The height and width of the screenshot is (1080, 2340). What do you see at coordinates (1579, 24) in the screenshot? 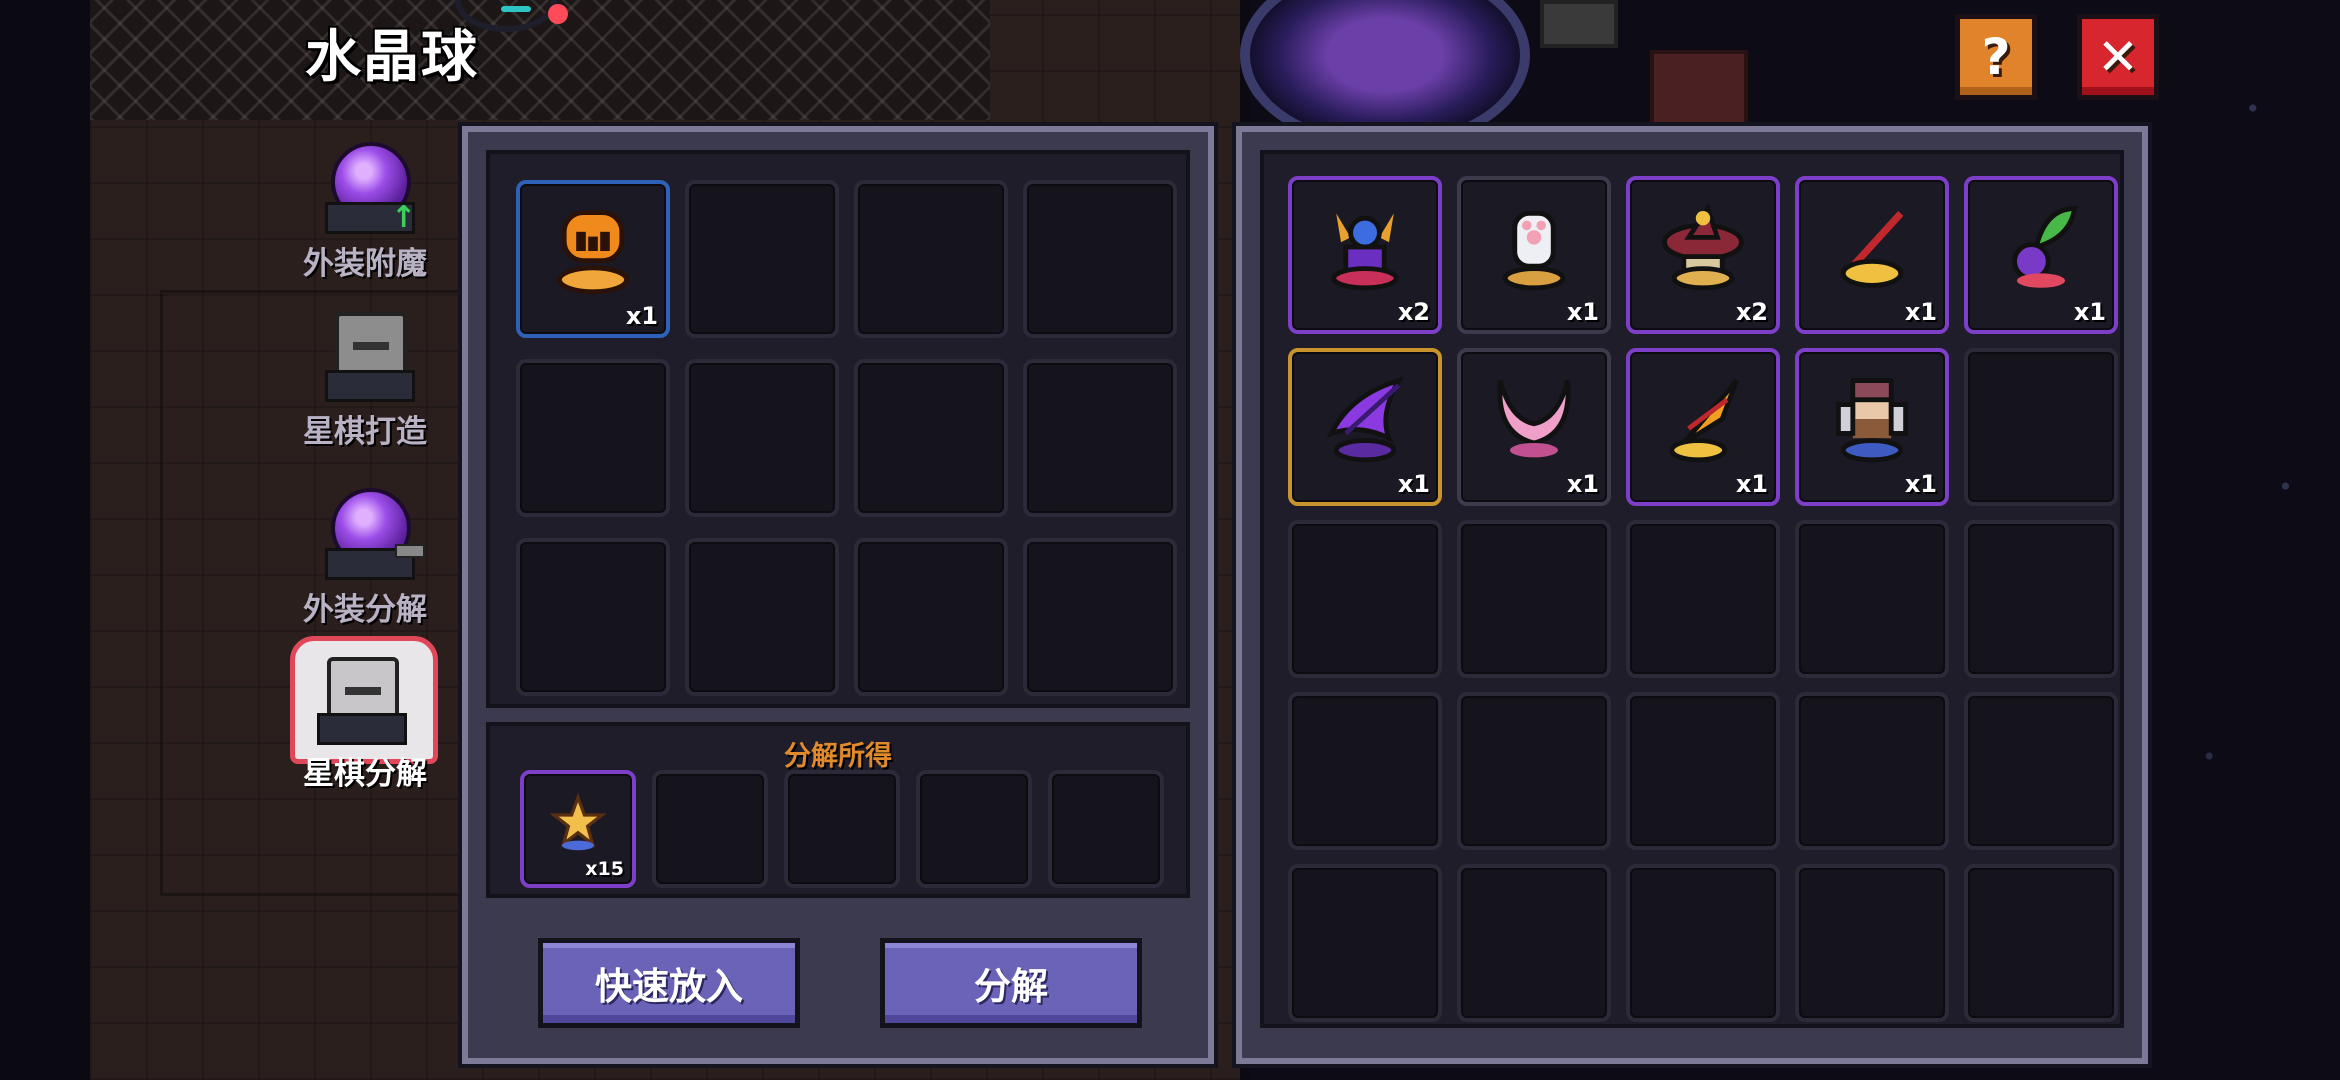
I see `wall-decoration` at bounding box center [1579, 24].